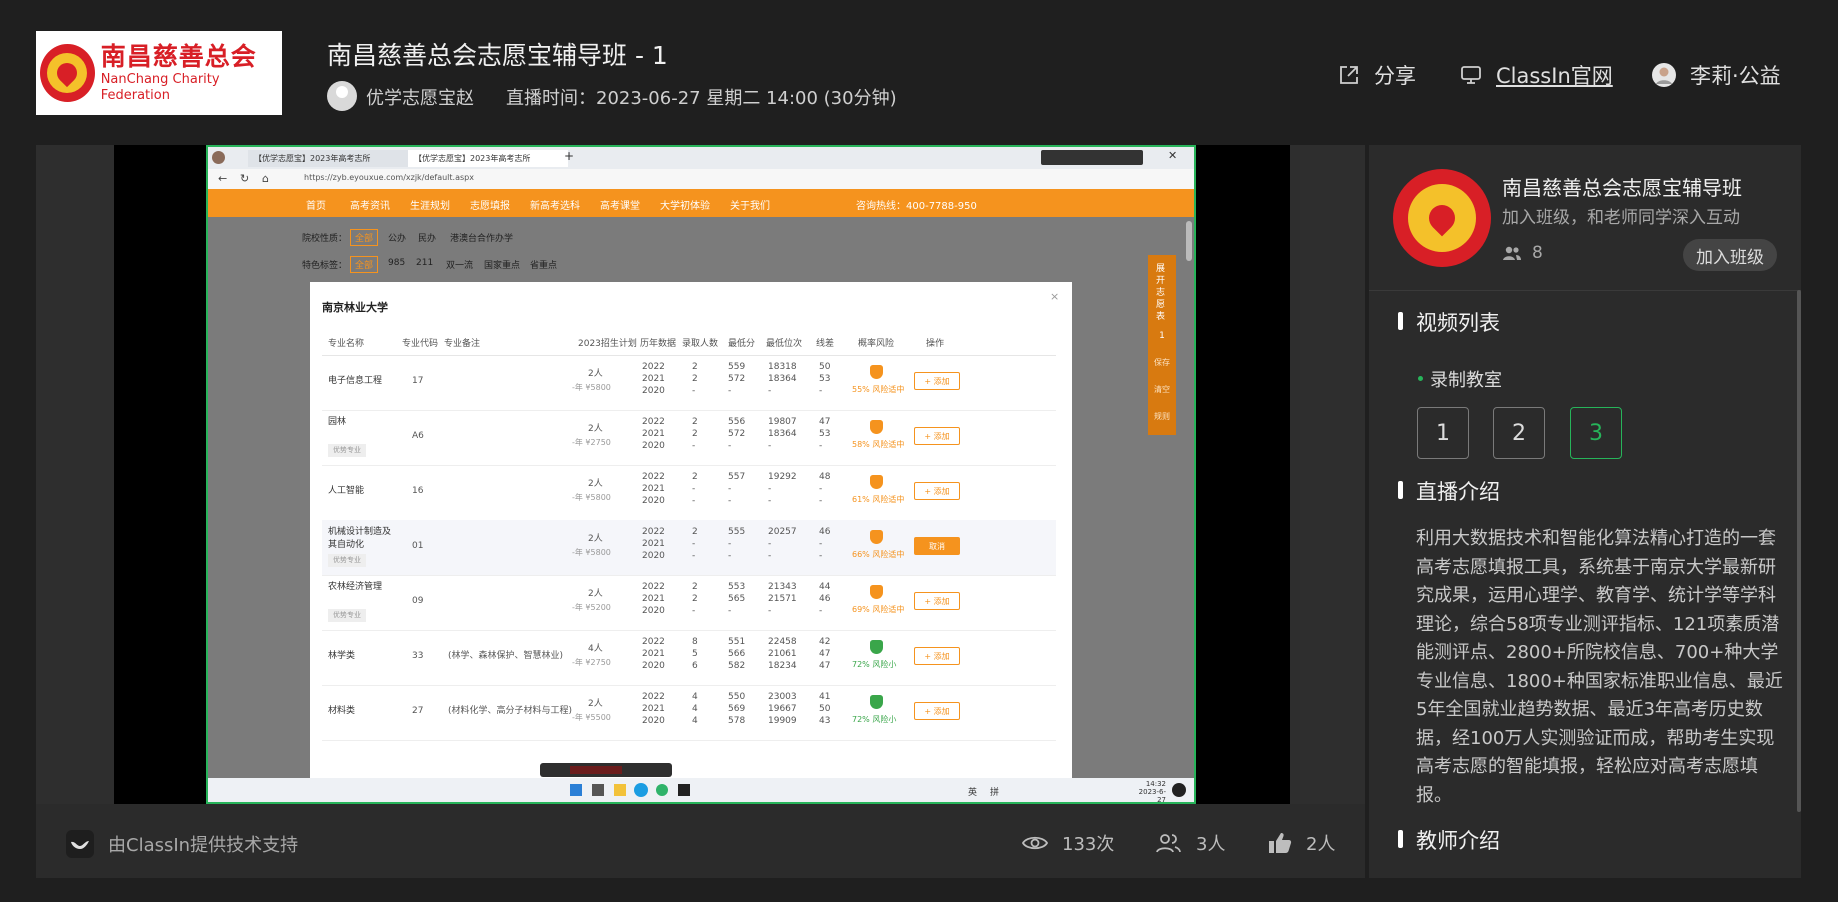 The width and height of the screenshot is (1838, 902). I want to click on col-plan: 2023招生计划, so click(607, 344).